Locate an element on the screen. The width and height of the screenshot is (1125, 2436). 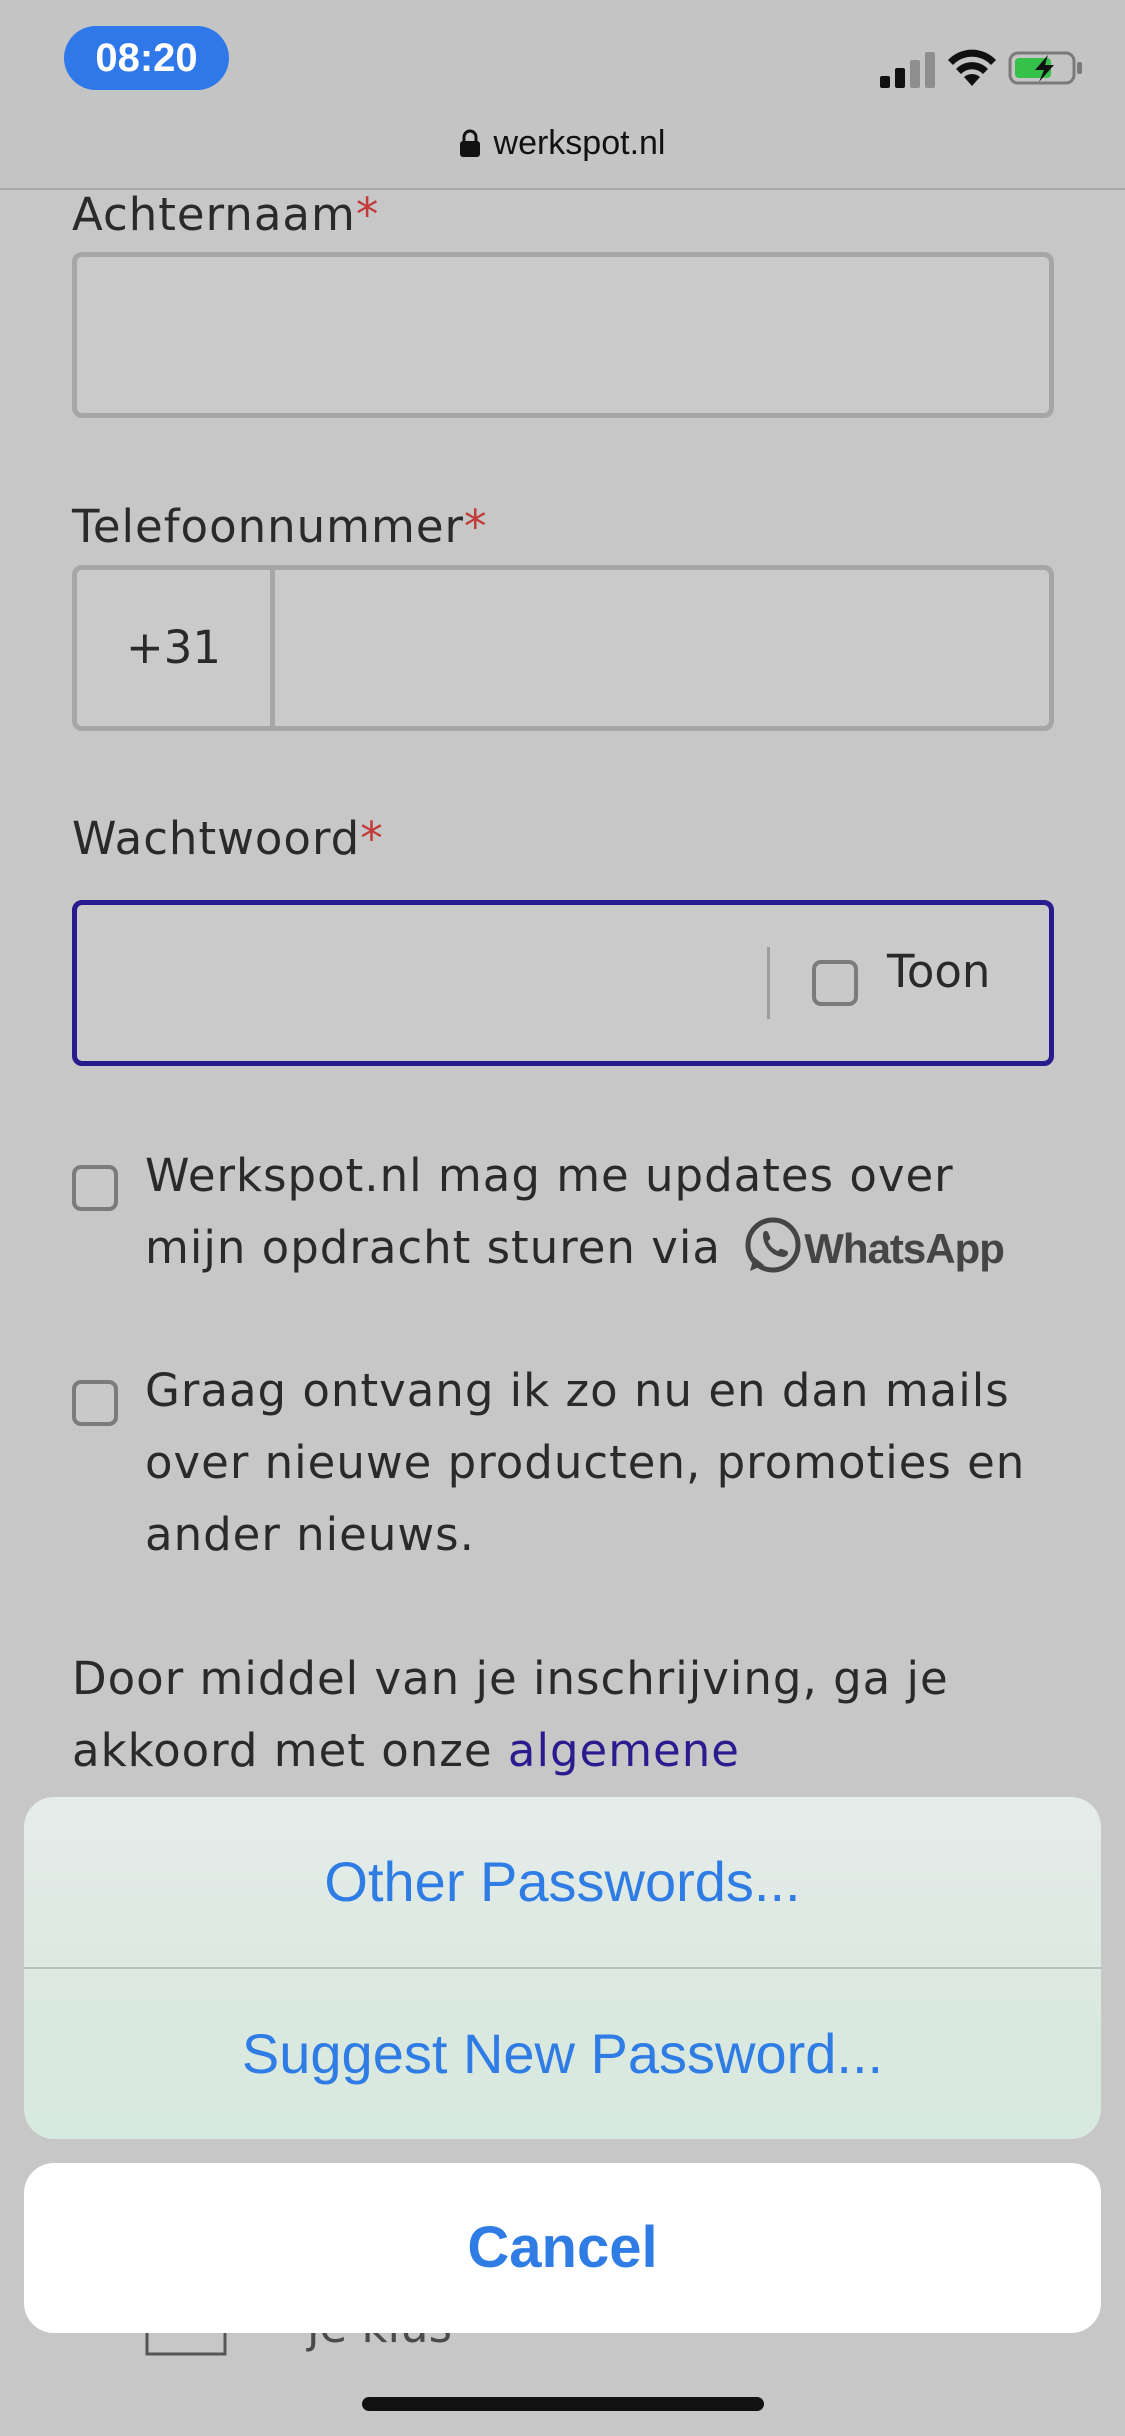
url-bar: werkspot.nl is located at coordinates (562, 143).